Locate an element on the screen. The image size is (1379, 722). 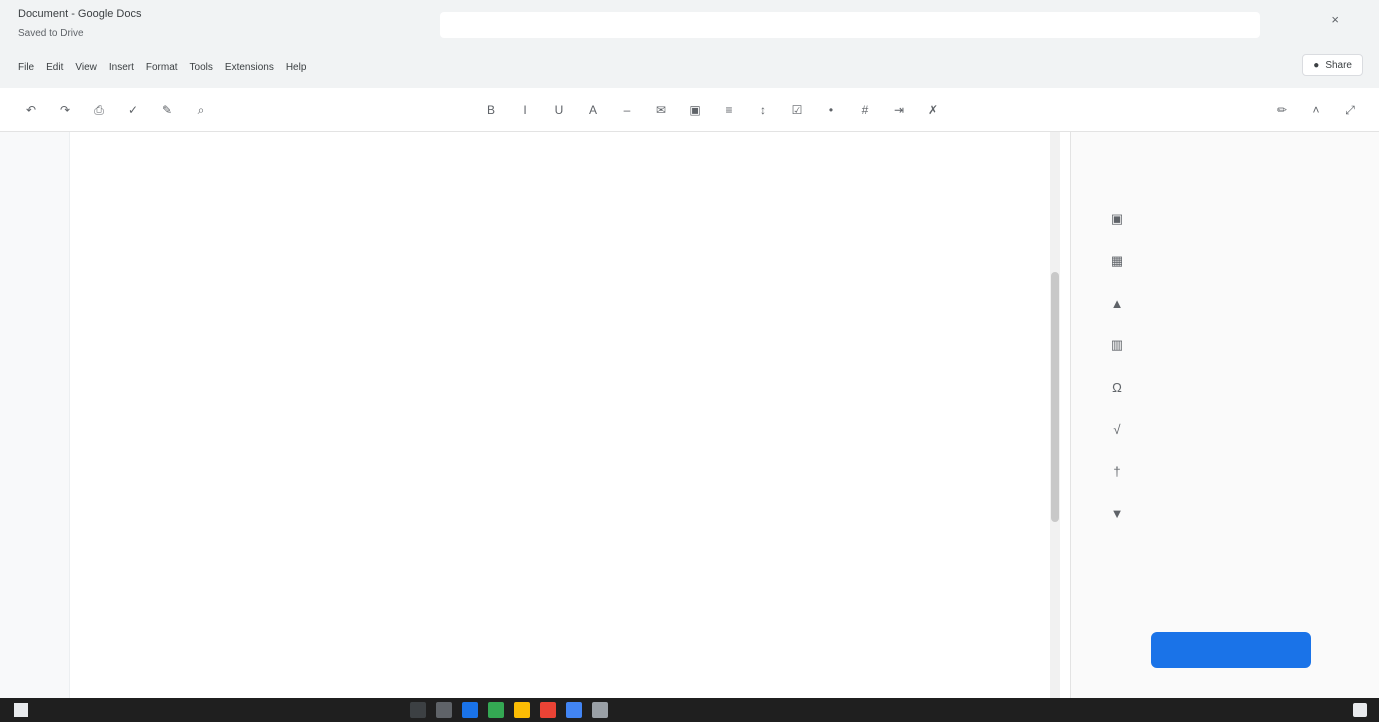
panel-item: ▣ is located at coordinates (1227, 219).